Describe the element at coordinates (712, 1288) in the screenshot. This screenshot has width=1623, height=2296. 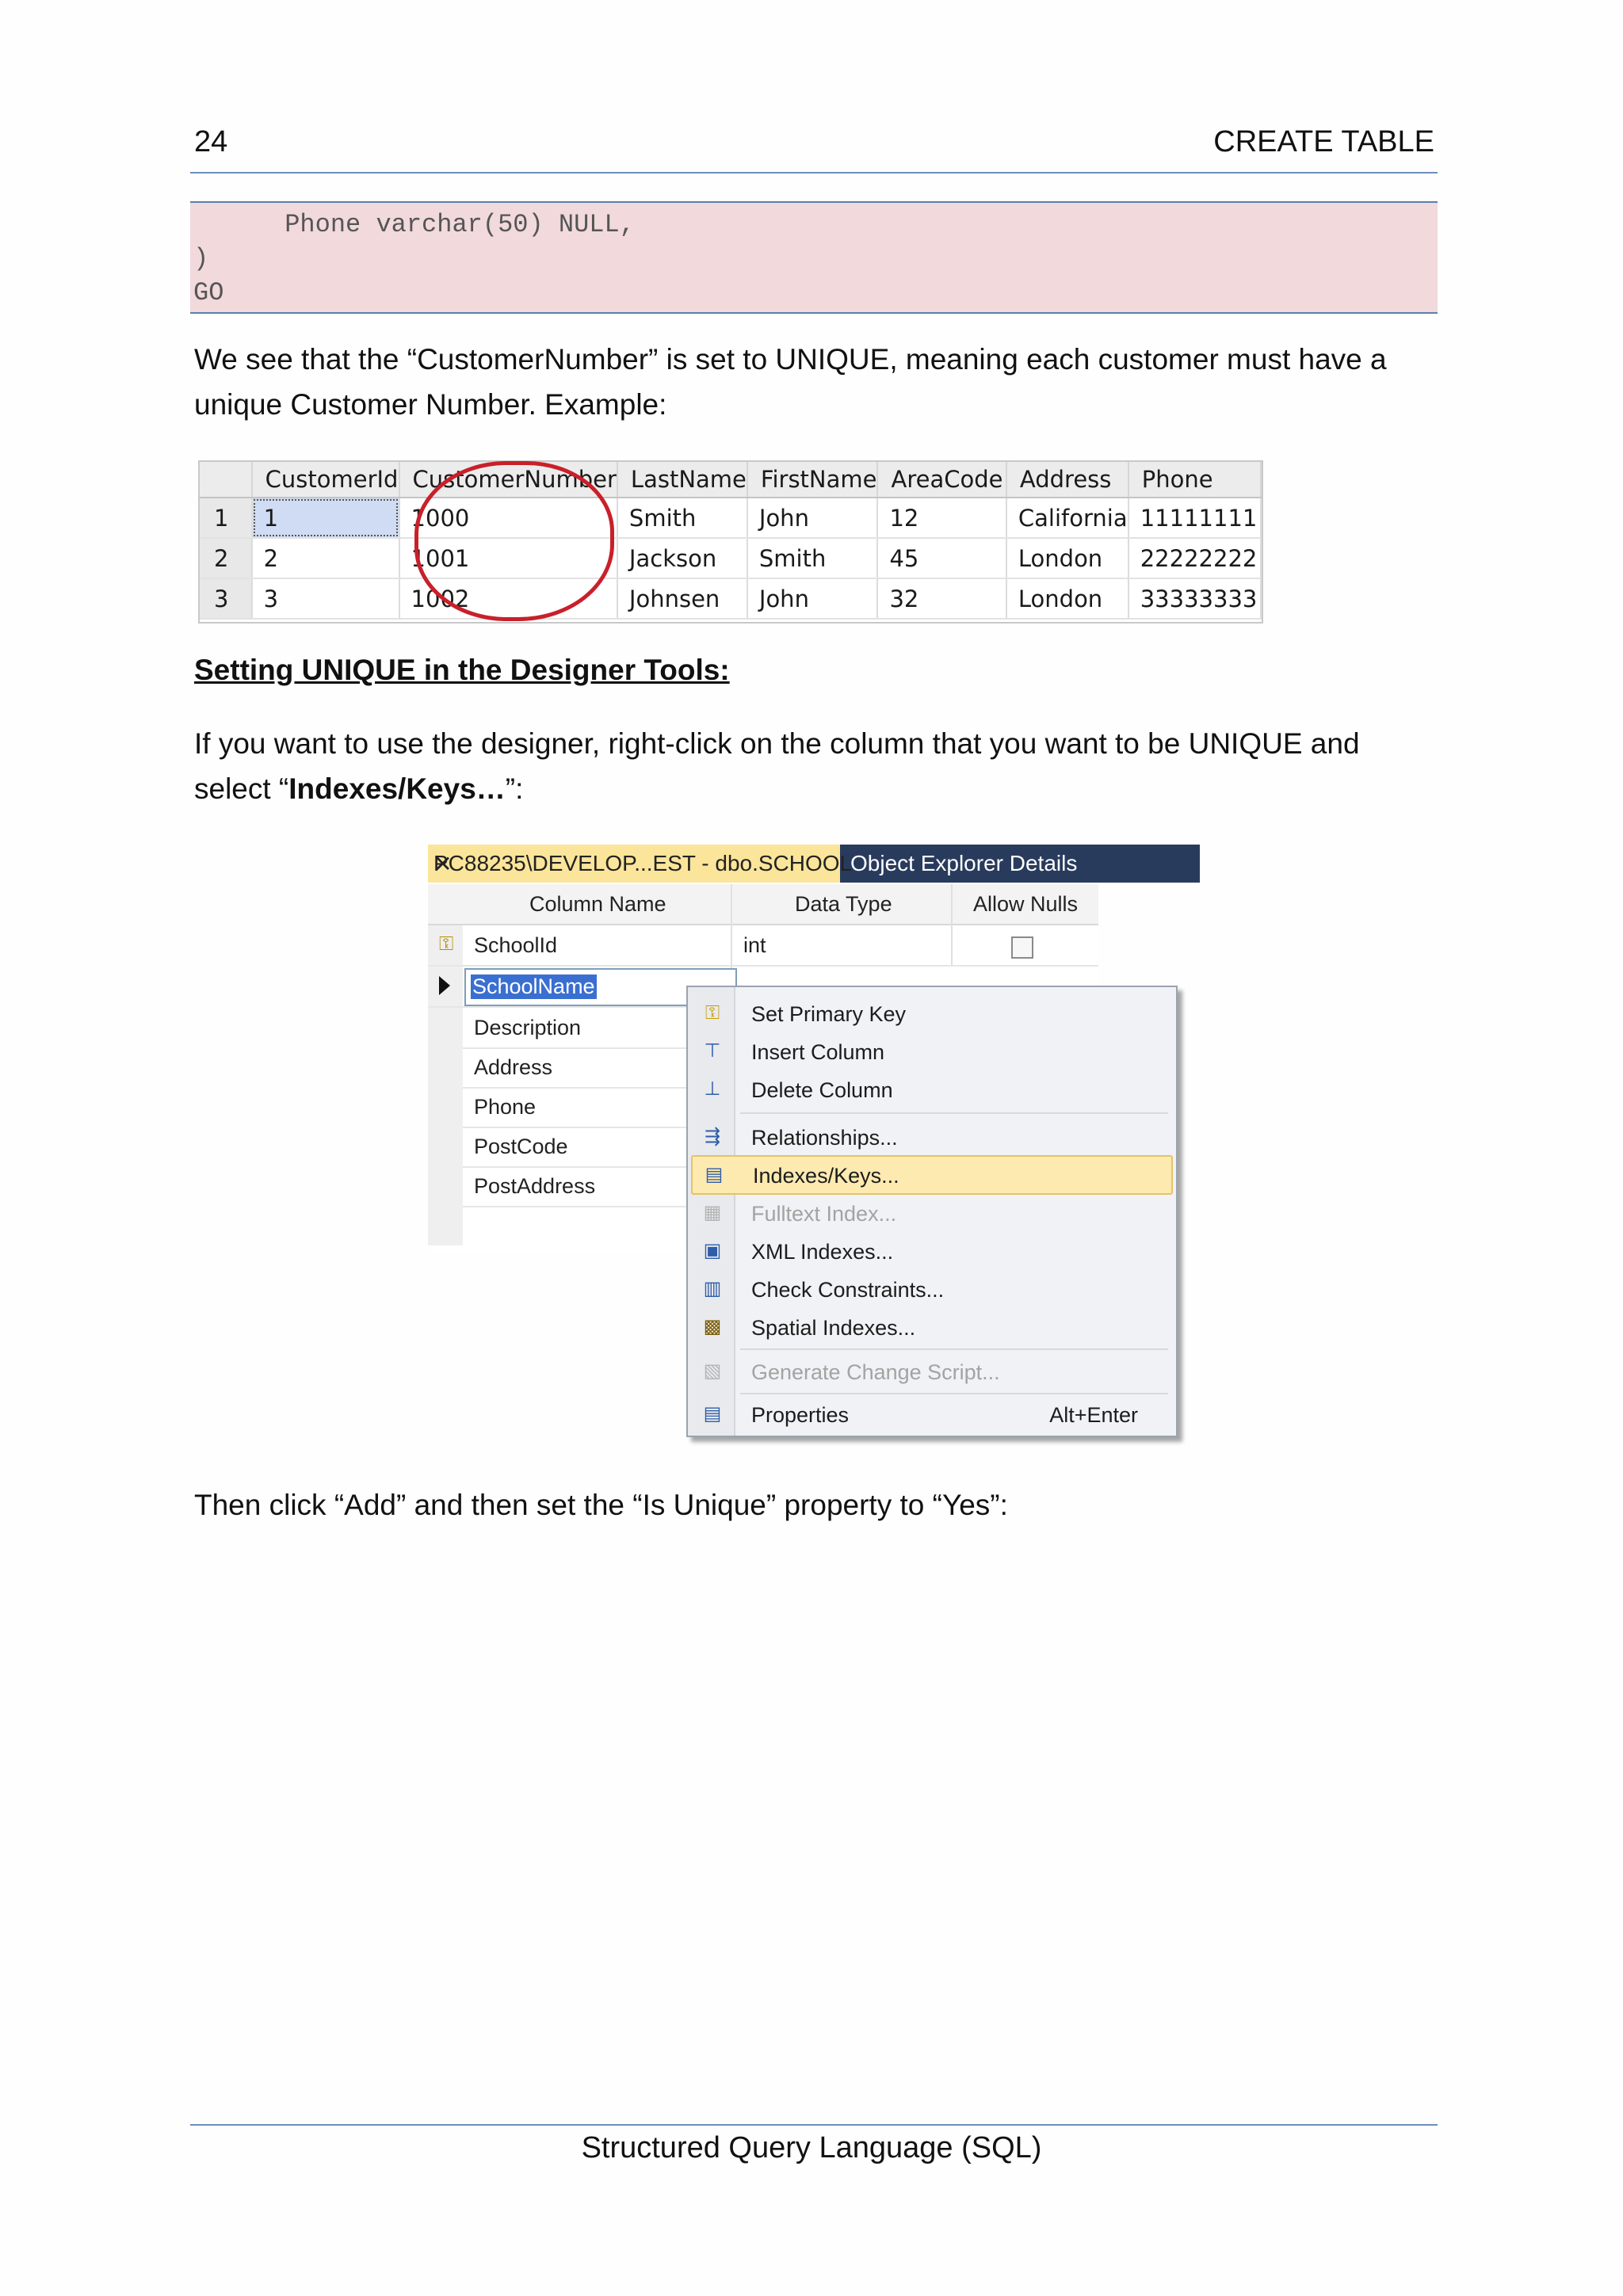
I see `check-constraints-icon: ▥` at that location.